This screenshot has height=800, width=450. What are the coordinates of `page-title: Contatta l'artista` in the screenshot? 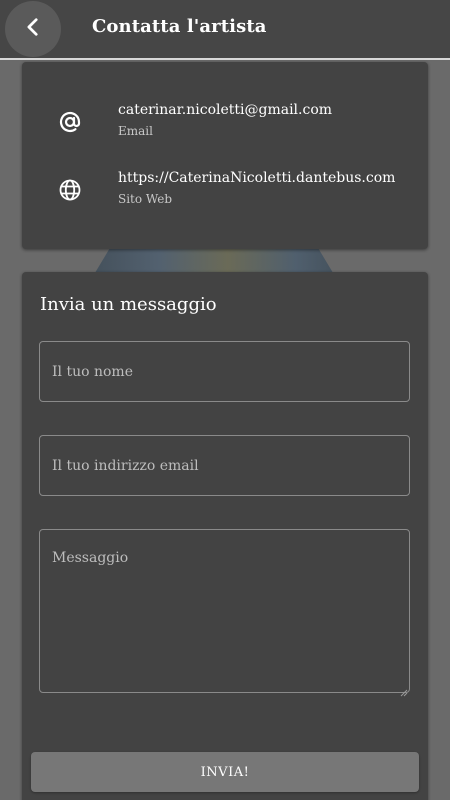 It's located at (179, 26).